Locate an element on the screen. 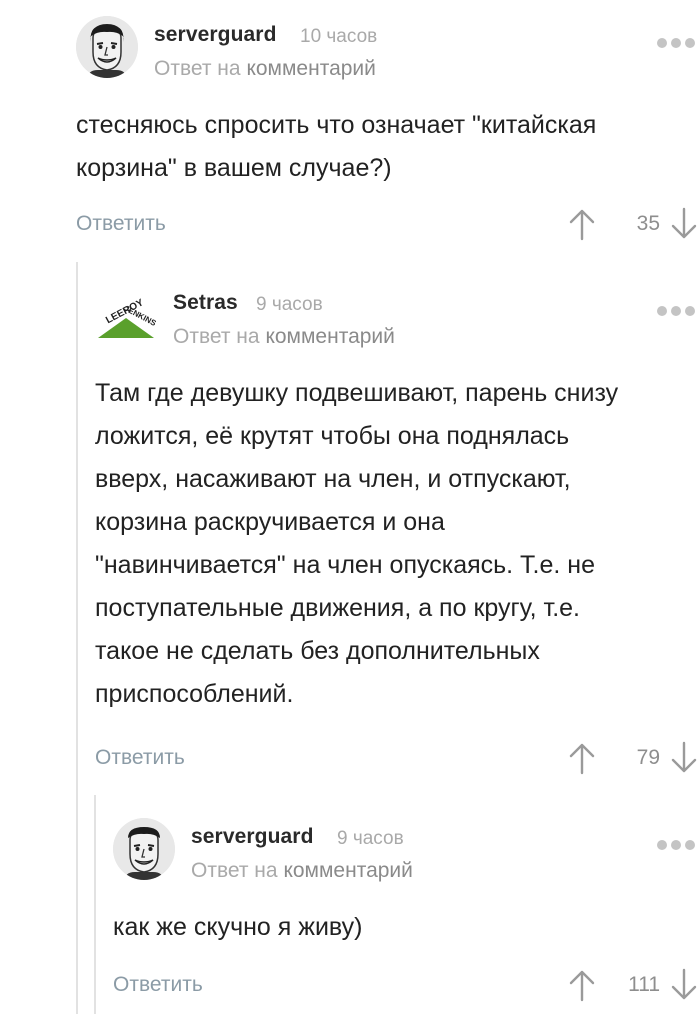  leeroy-jenkins-logo-icon: LEEROY JENKINS is located at coordinates (127, 317).